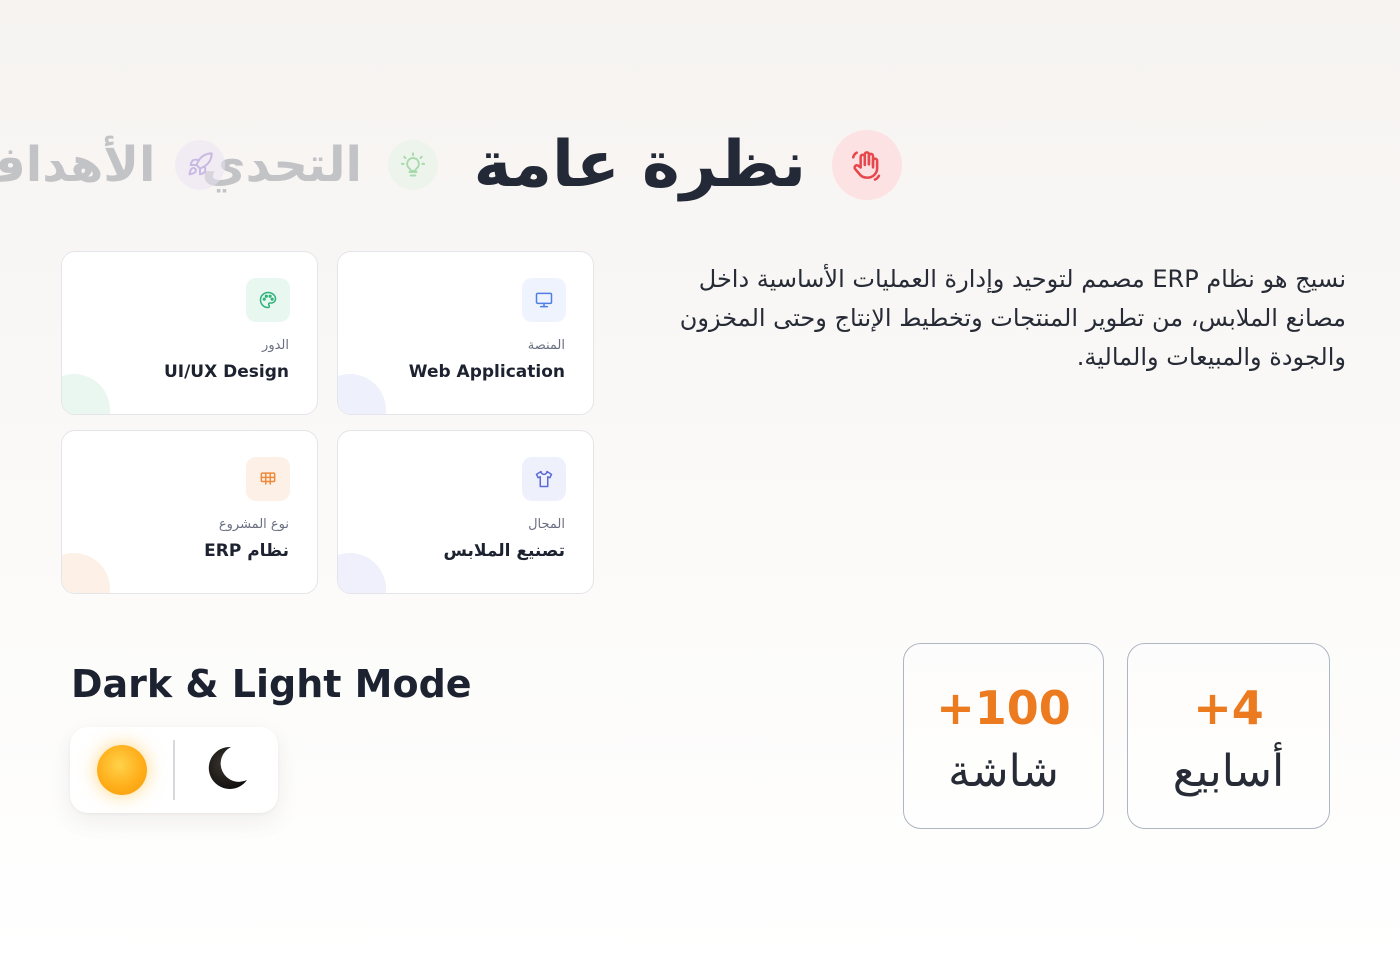  What do you see at coordinates (1003, 771) in the screenshot?
I see `stat-screens-label: شاشة` at bounding box center [1003, 771].